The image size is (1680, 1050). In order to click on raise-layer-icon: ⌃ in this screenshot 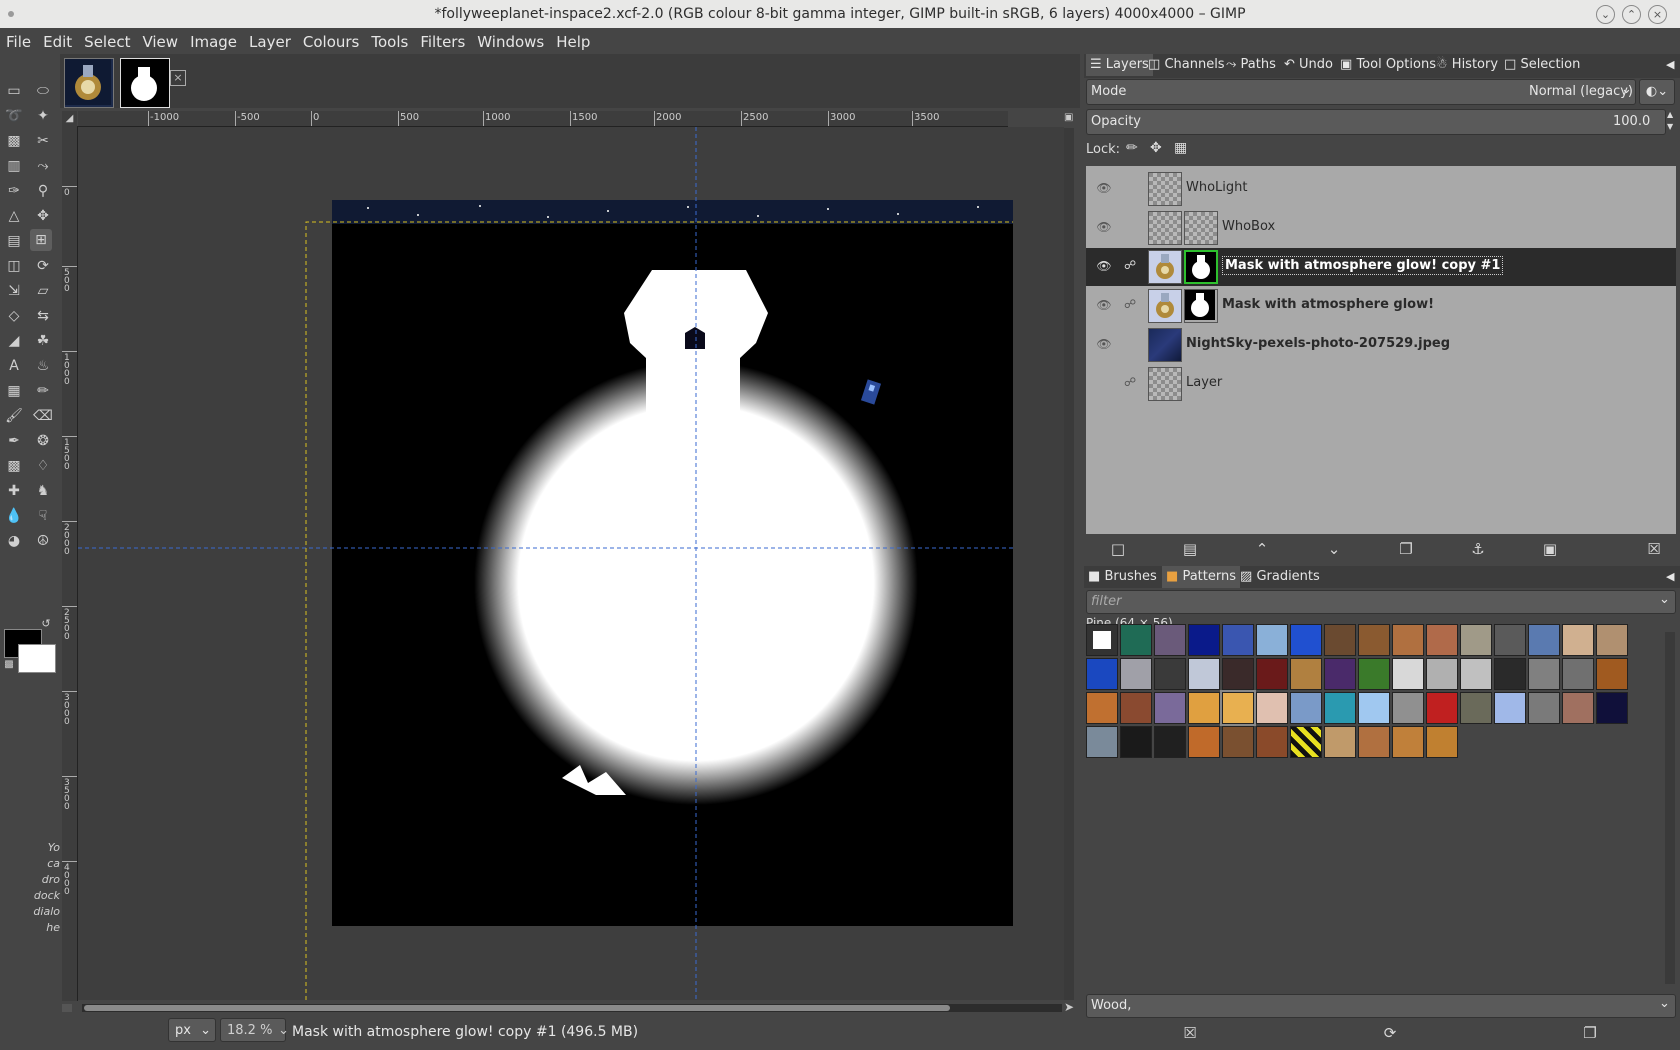, I will do `click(1262, 551)`.